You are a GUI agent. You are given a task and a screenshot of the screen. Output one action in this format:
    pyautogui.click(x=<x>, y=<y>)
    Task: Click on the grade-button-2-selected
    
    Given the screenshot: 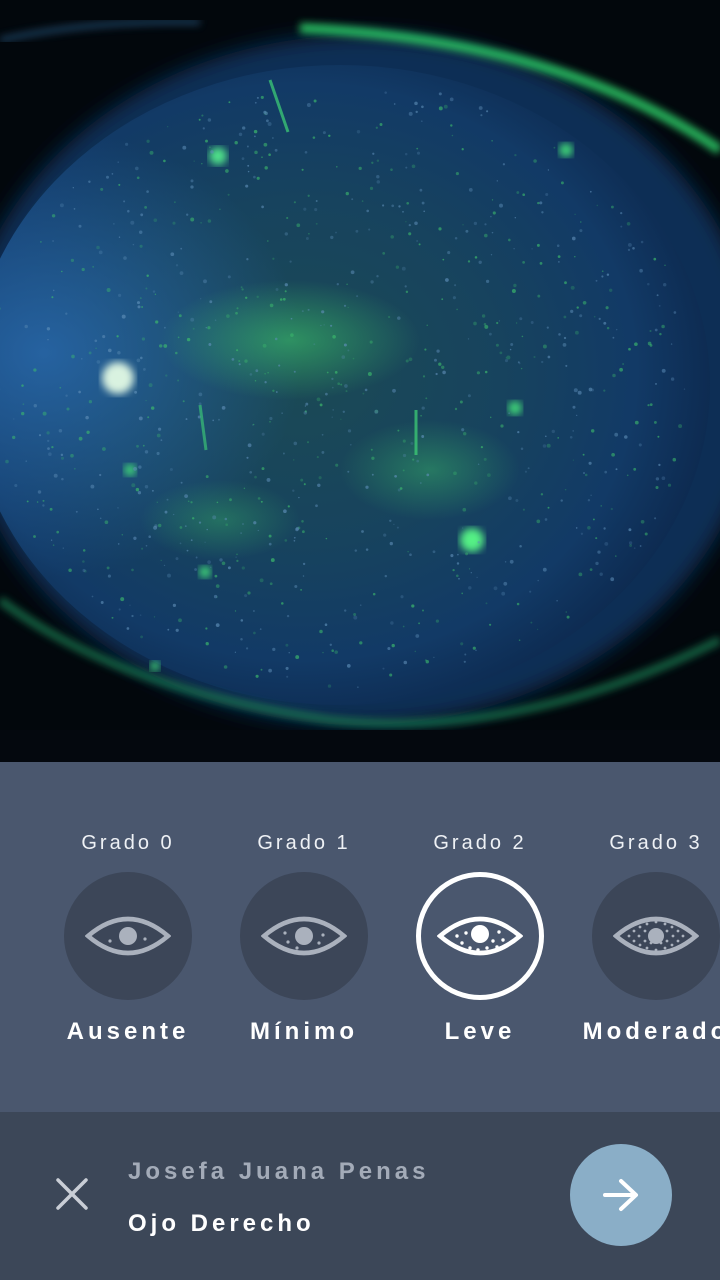 What is the action you would take?
    pyautogui.click(x=480, y=936)
    